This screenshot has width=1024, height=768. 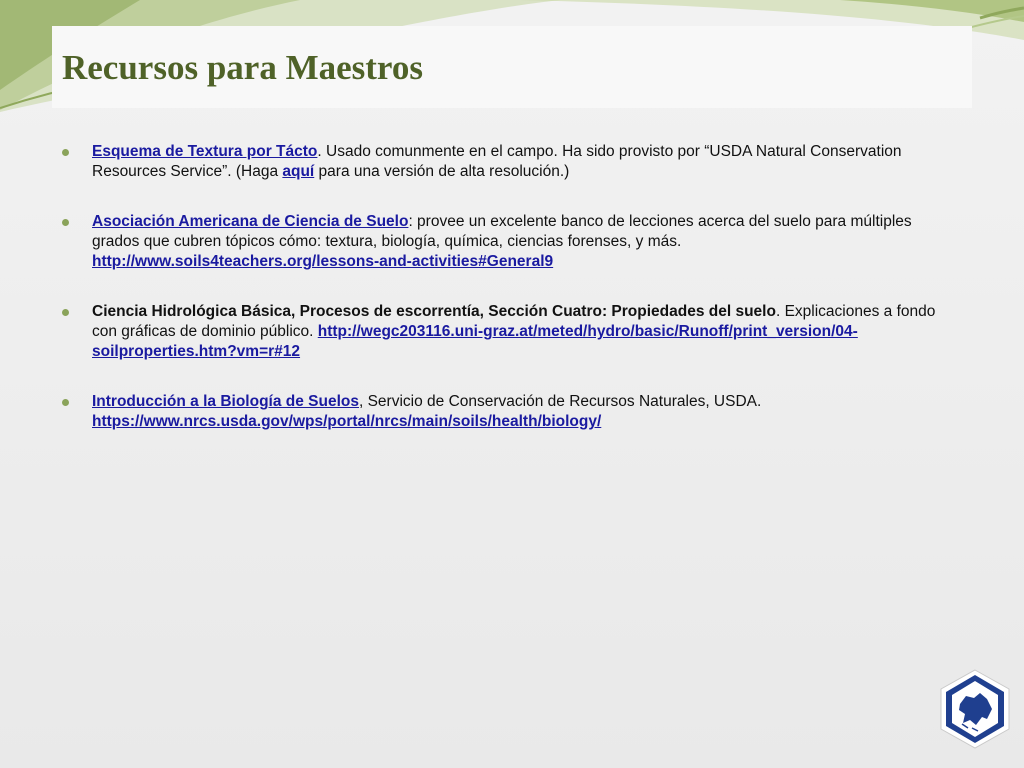 What do you see at coordinates (442, 171) in the screenshot?
I see `item-text: para una versión de alta resolución.)` at bounding box center [442, 171].